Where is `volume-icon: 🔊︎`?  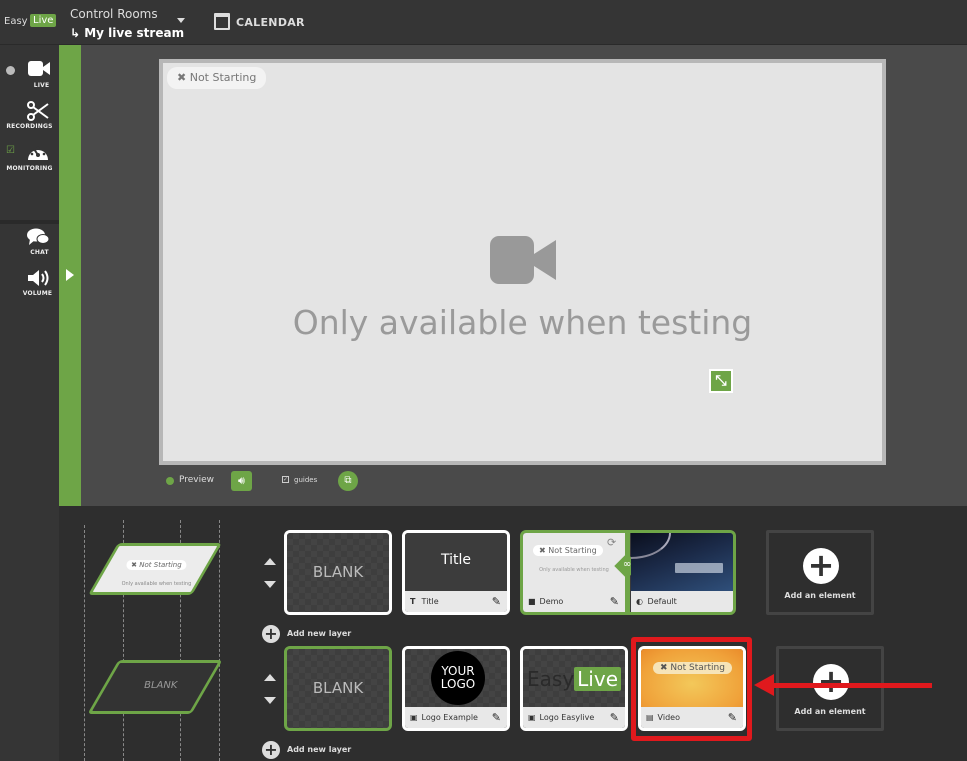
volume-icon: 🔊︎ is located at coordinates (241, 480).